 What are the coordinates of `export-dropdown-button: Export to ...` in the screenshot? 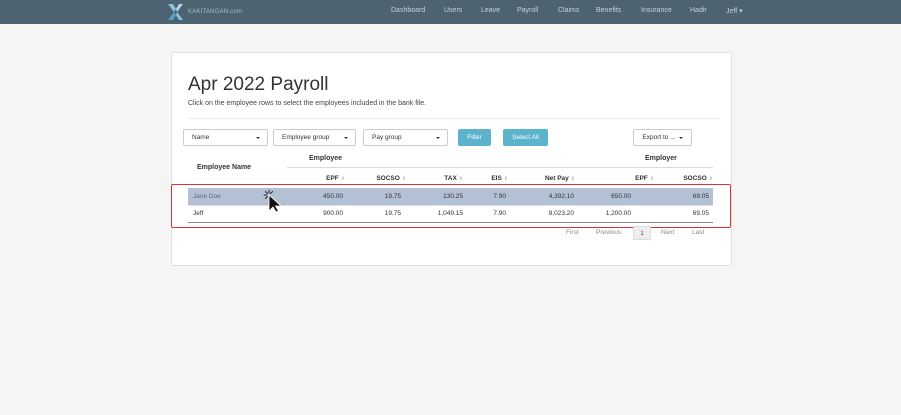 It's located at (662, 137).